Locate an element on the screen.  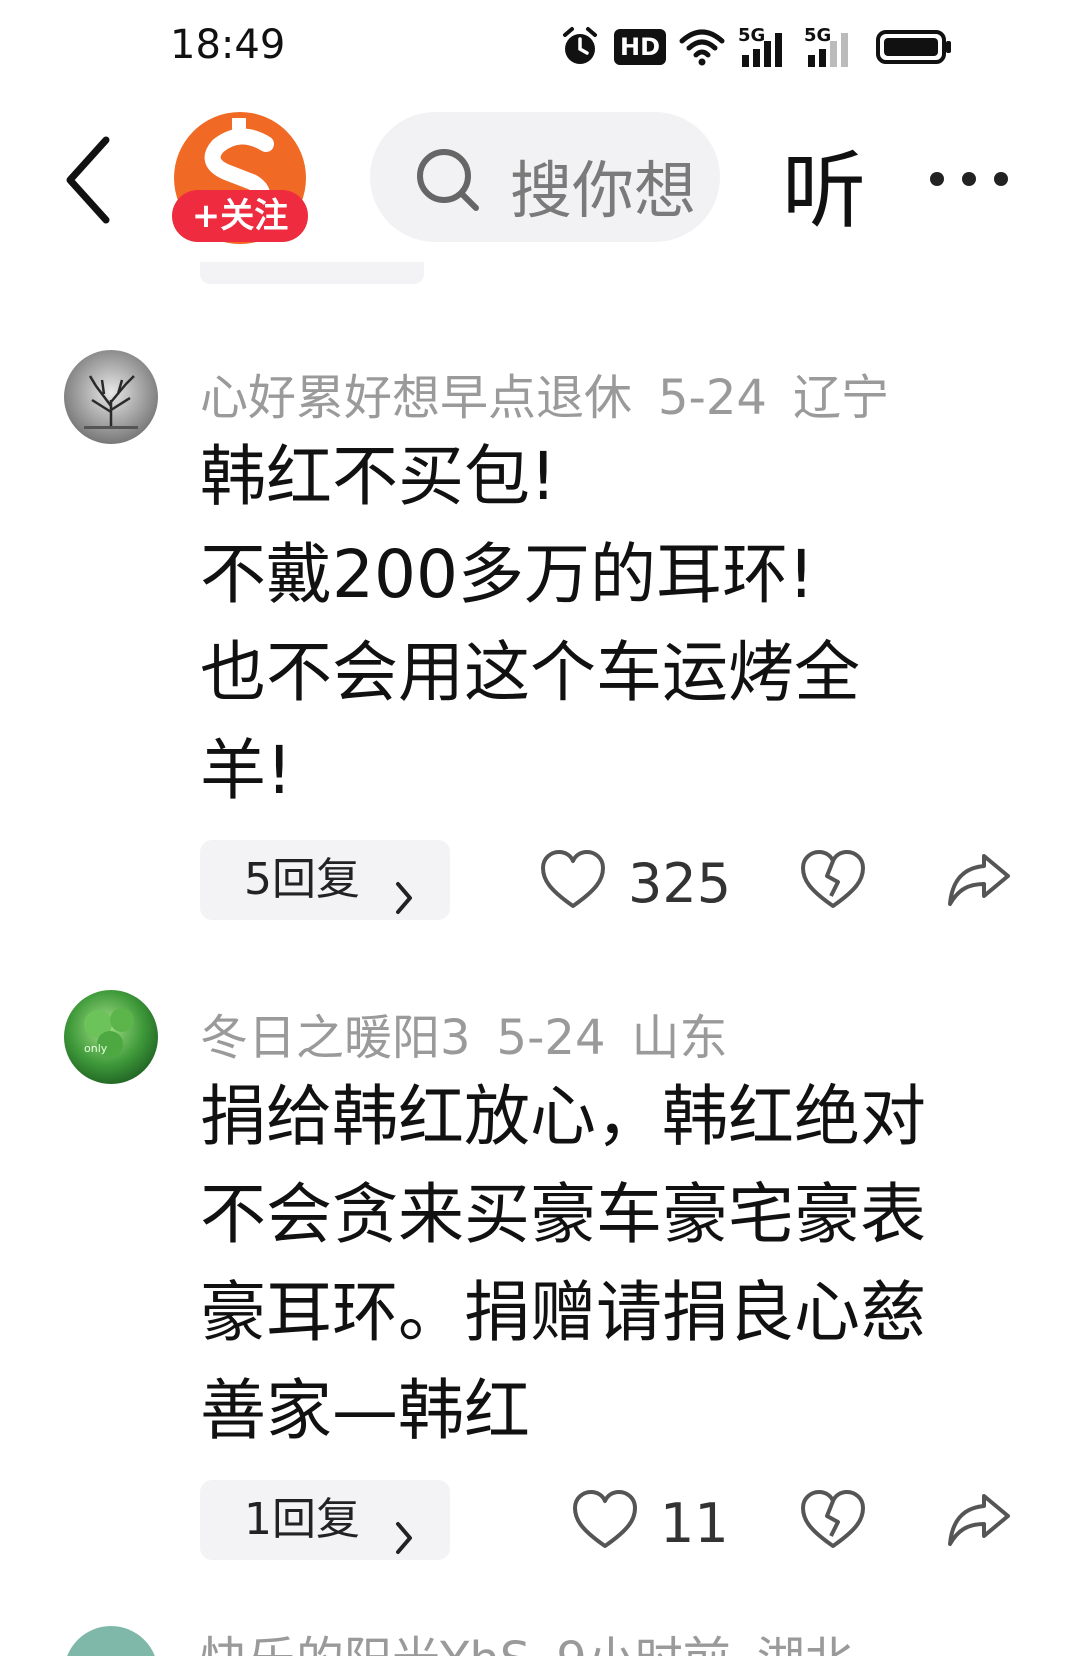
comment-line: 善家—韩红 is located at coordinates (365, 1410).